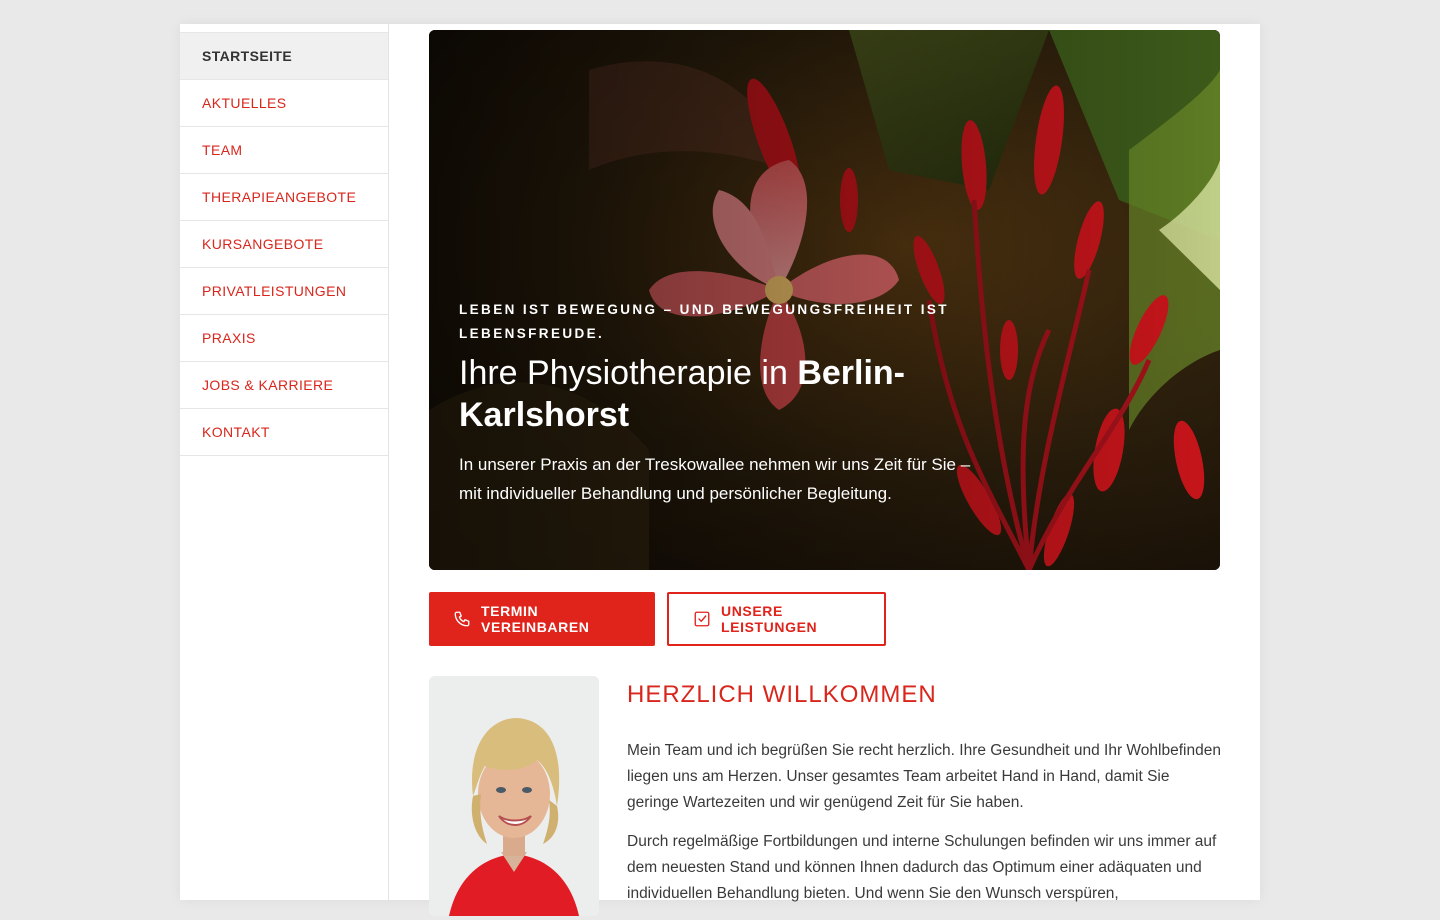  What do you see at coordinates (628, 373) in the screenshot?
I see `hero-headline-part1: Ihre Physiotherapie in` at bounding box center [628, 373].